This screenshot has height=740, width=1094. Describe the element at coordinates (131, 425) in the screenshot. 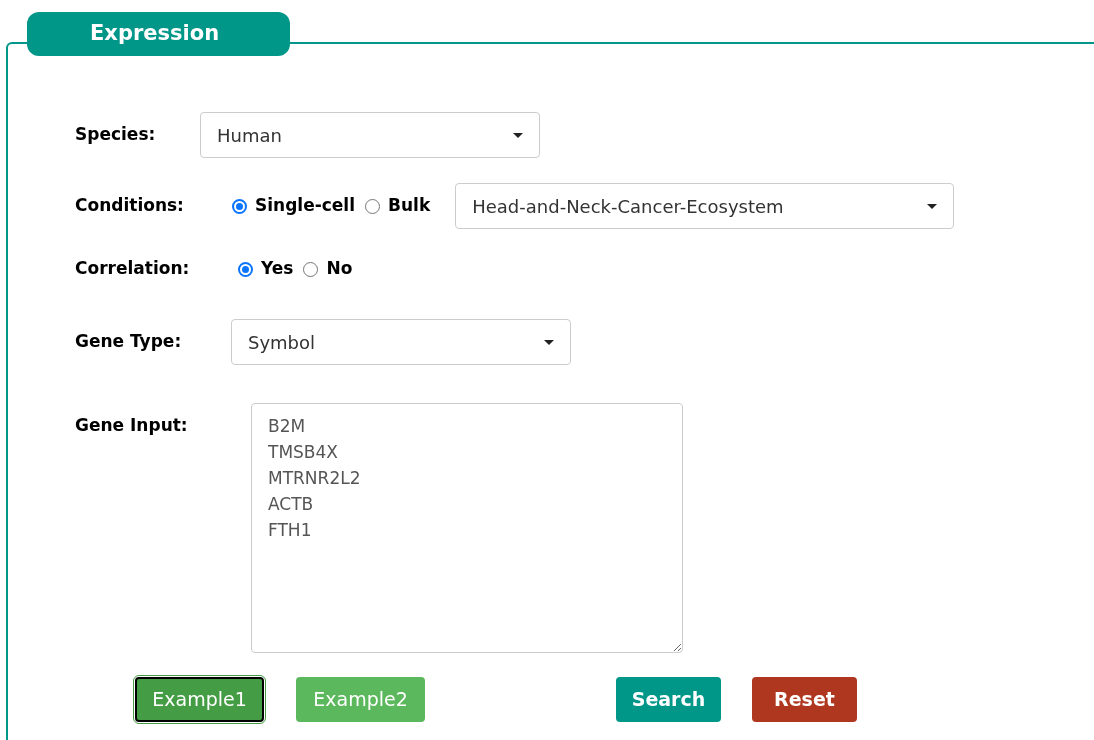

I see `field-label: Gene Input:` at that location.